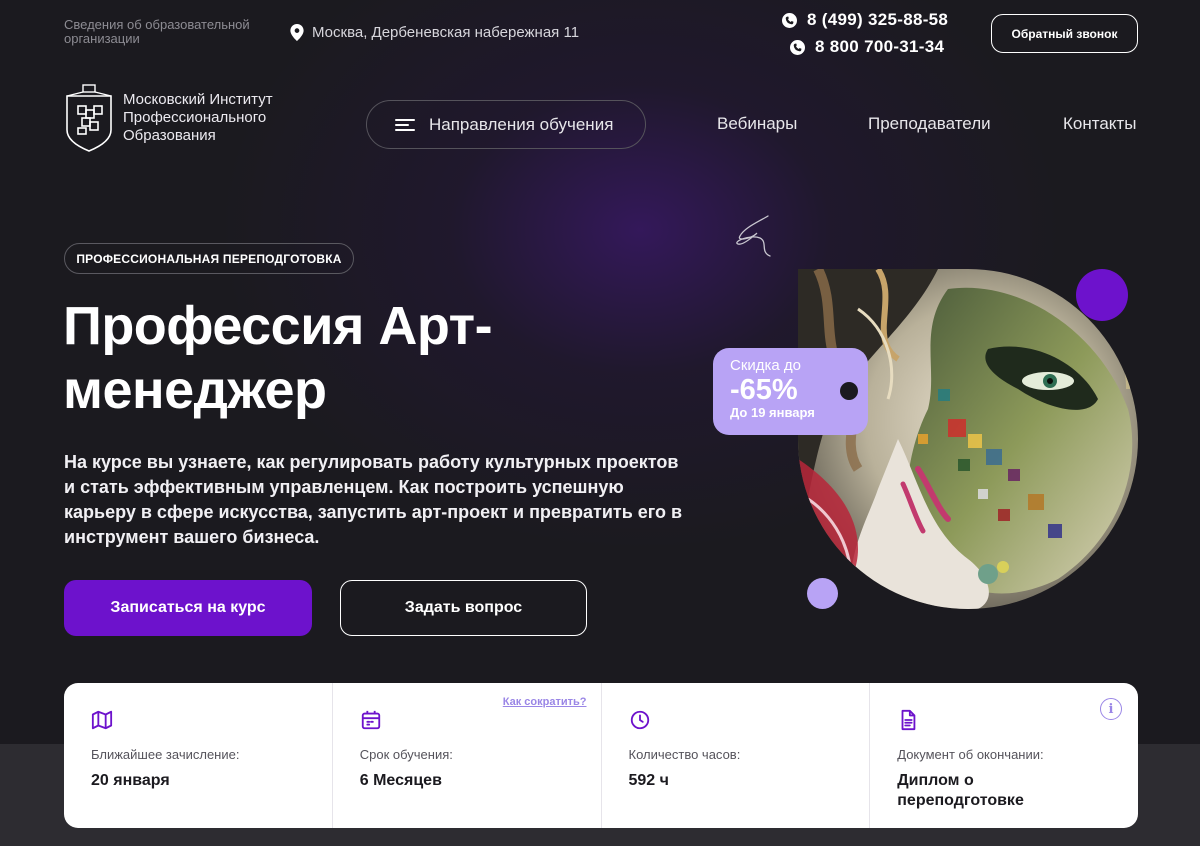 The image size is (1200, 846). What do you see at coordinates (102, 720) in the screenshot?
I see `map-icon` at bounding box center [102, 720].